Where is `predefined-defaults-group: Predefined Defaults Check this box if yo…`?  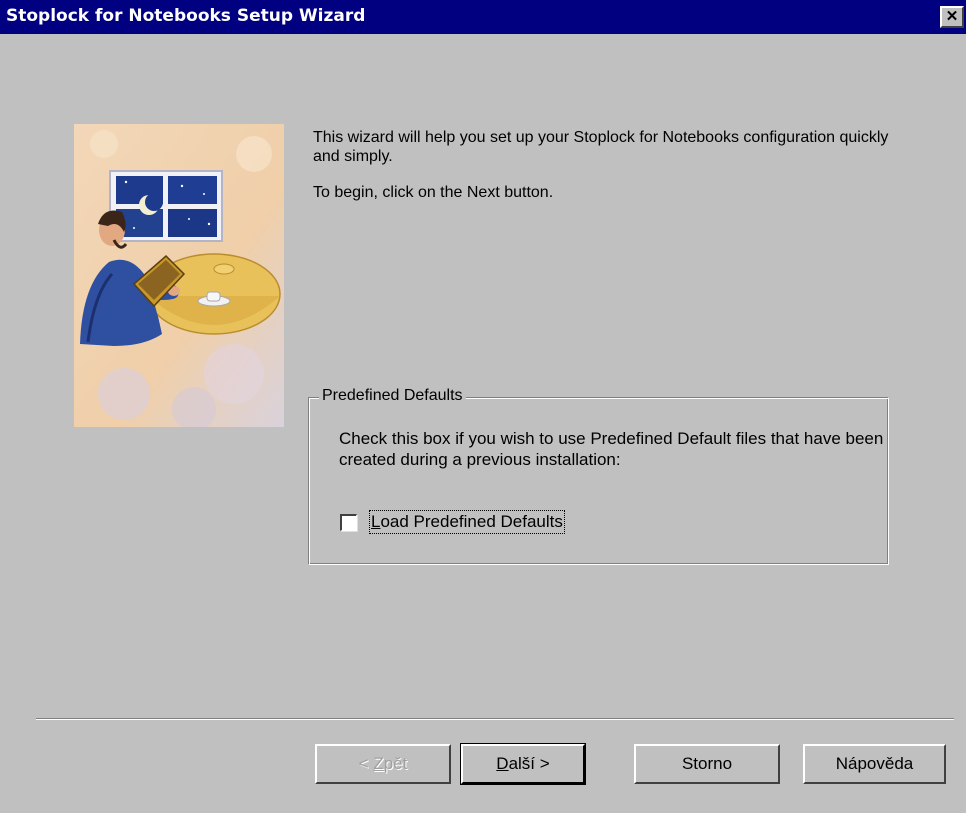
predefined-defaults-group: Predefined Defaults Check this box if yo… is located at coordinates (598, 476).